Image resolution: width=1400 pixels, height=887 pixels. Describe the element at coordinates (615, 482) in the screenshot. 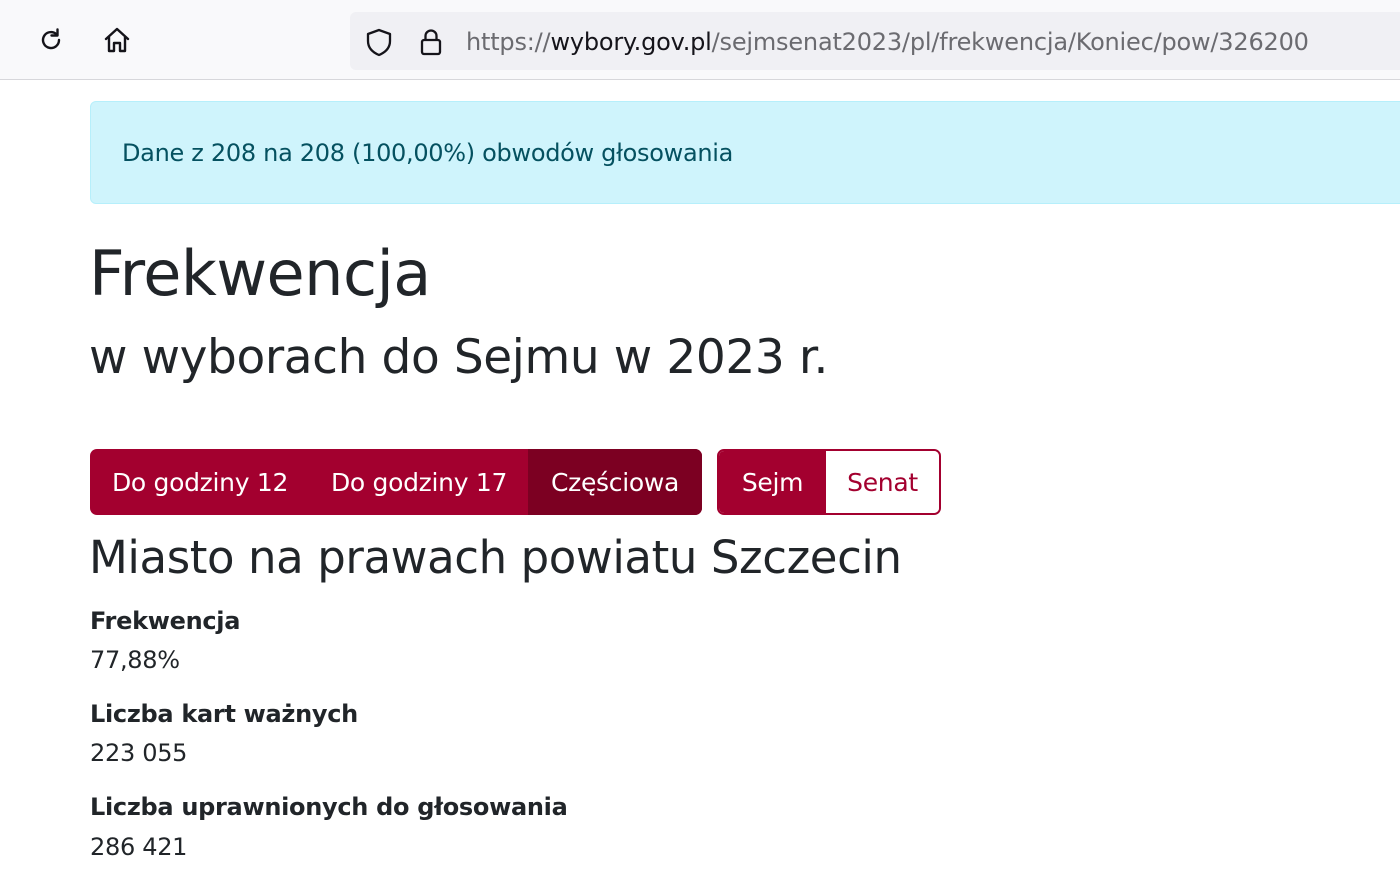

I see `filter-partial-button: Częściowa` at that location.